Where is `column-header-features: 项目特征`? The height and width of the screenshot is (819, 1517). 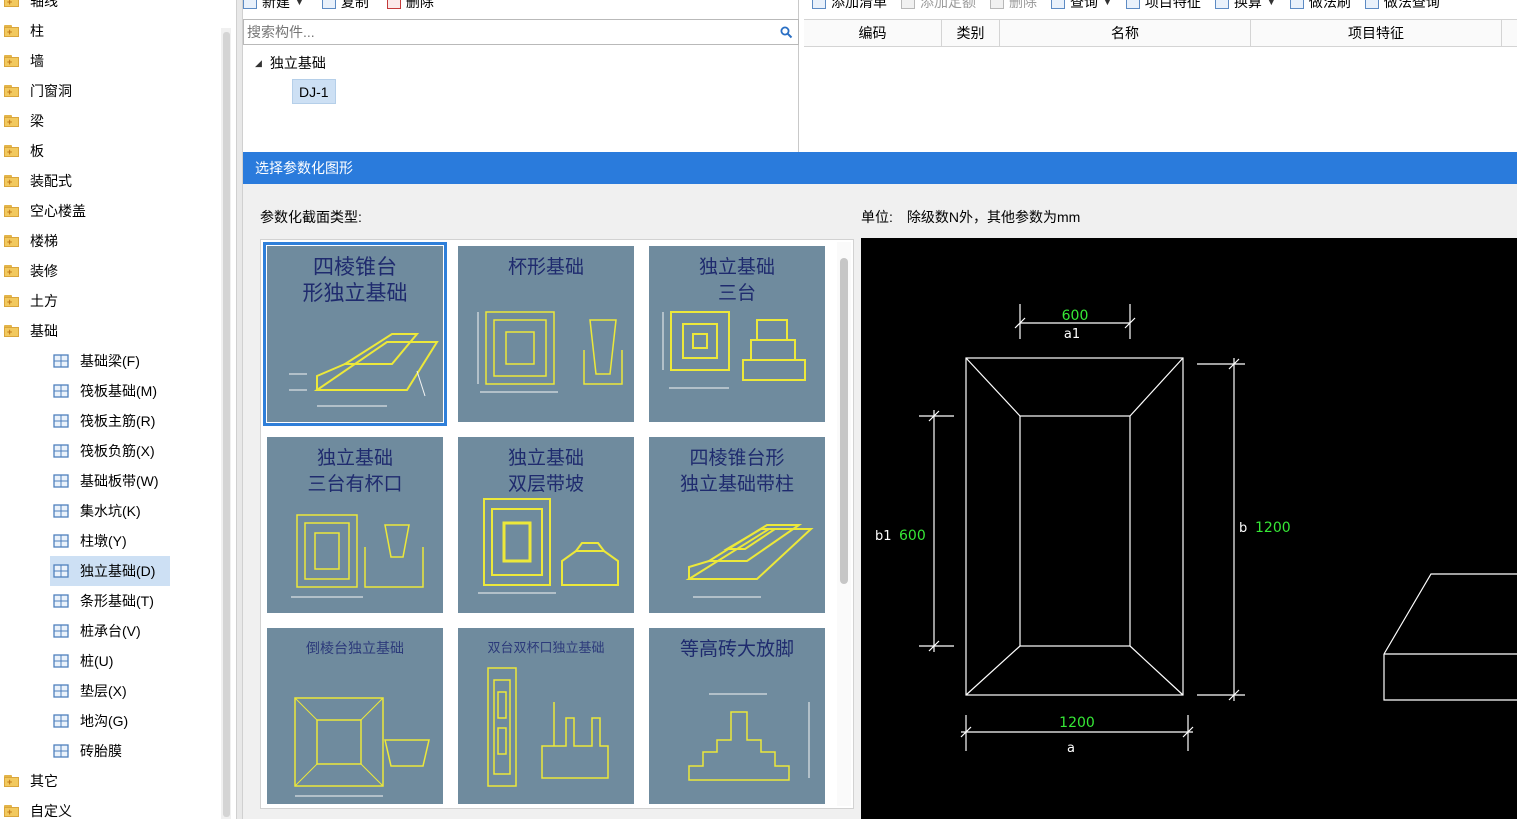 column-header-features: 项目特征 is located at coordinates (1376, 33).